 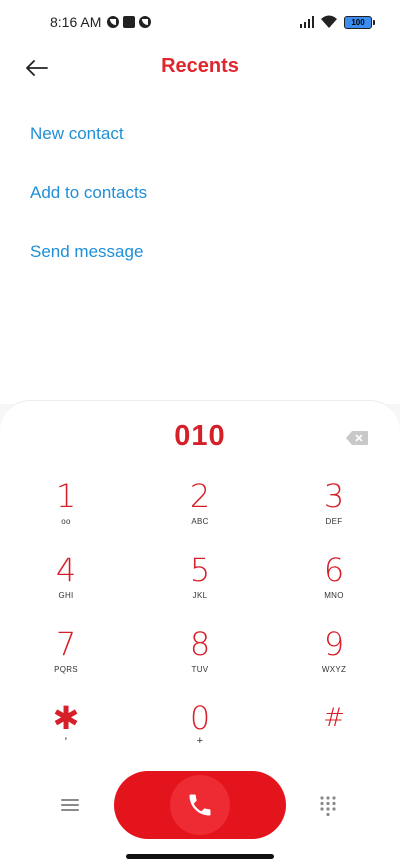 I want to click on battery-icon: 100, so click(x=359, y=22).